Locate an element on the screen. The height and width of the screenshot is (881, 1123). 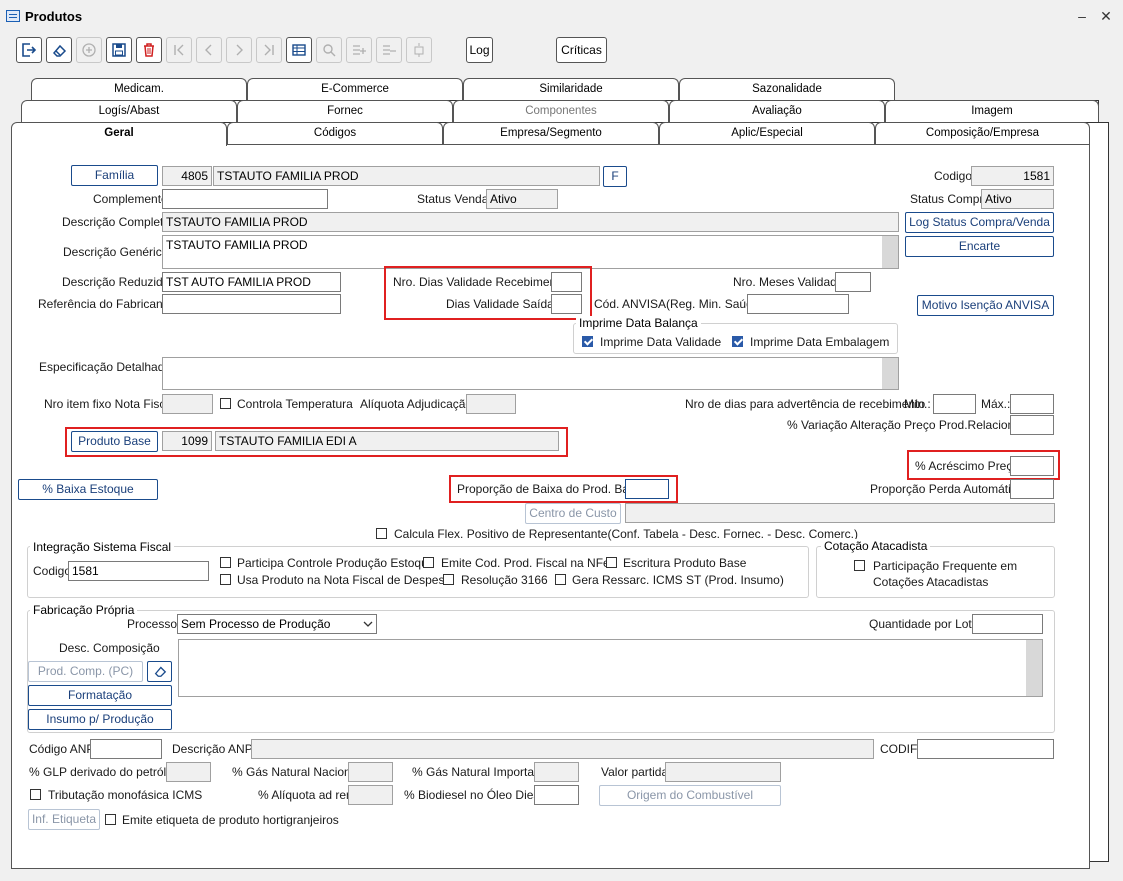
highlight-produto-base is located at coordinates (316, 442).